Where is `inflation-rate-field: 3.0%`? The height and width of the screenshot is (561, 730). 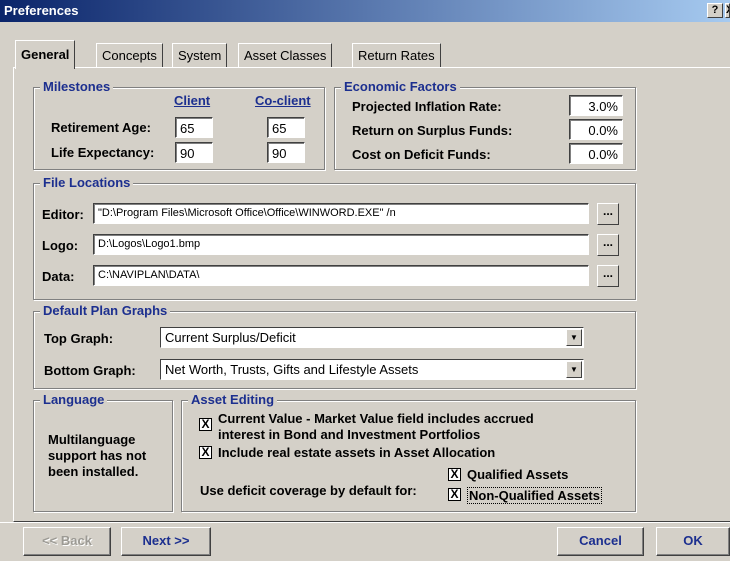
inflation-rate-field: 3.0% is located at coordinates (596, 105).